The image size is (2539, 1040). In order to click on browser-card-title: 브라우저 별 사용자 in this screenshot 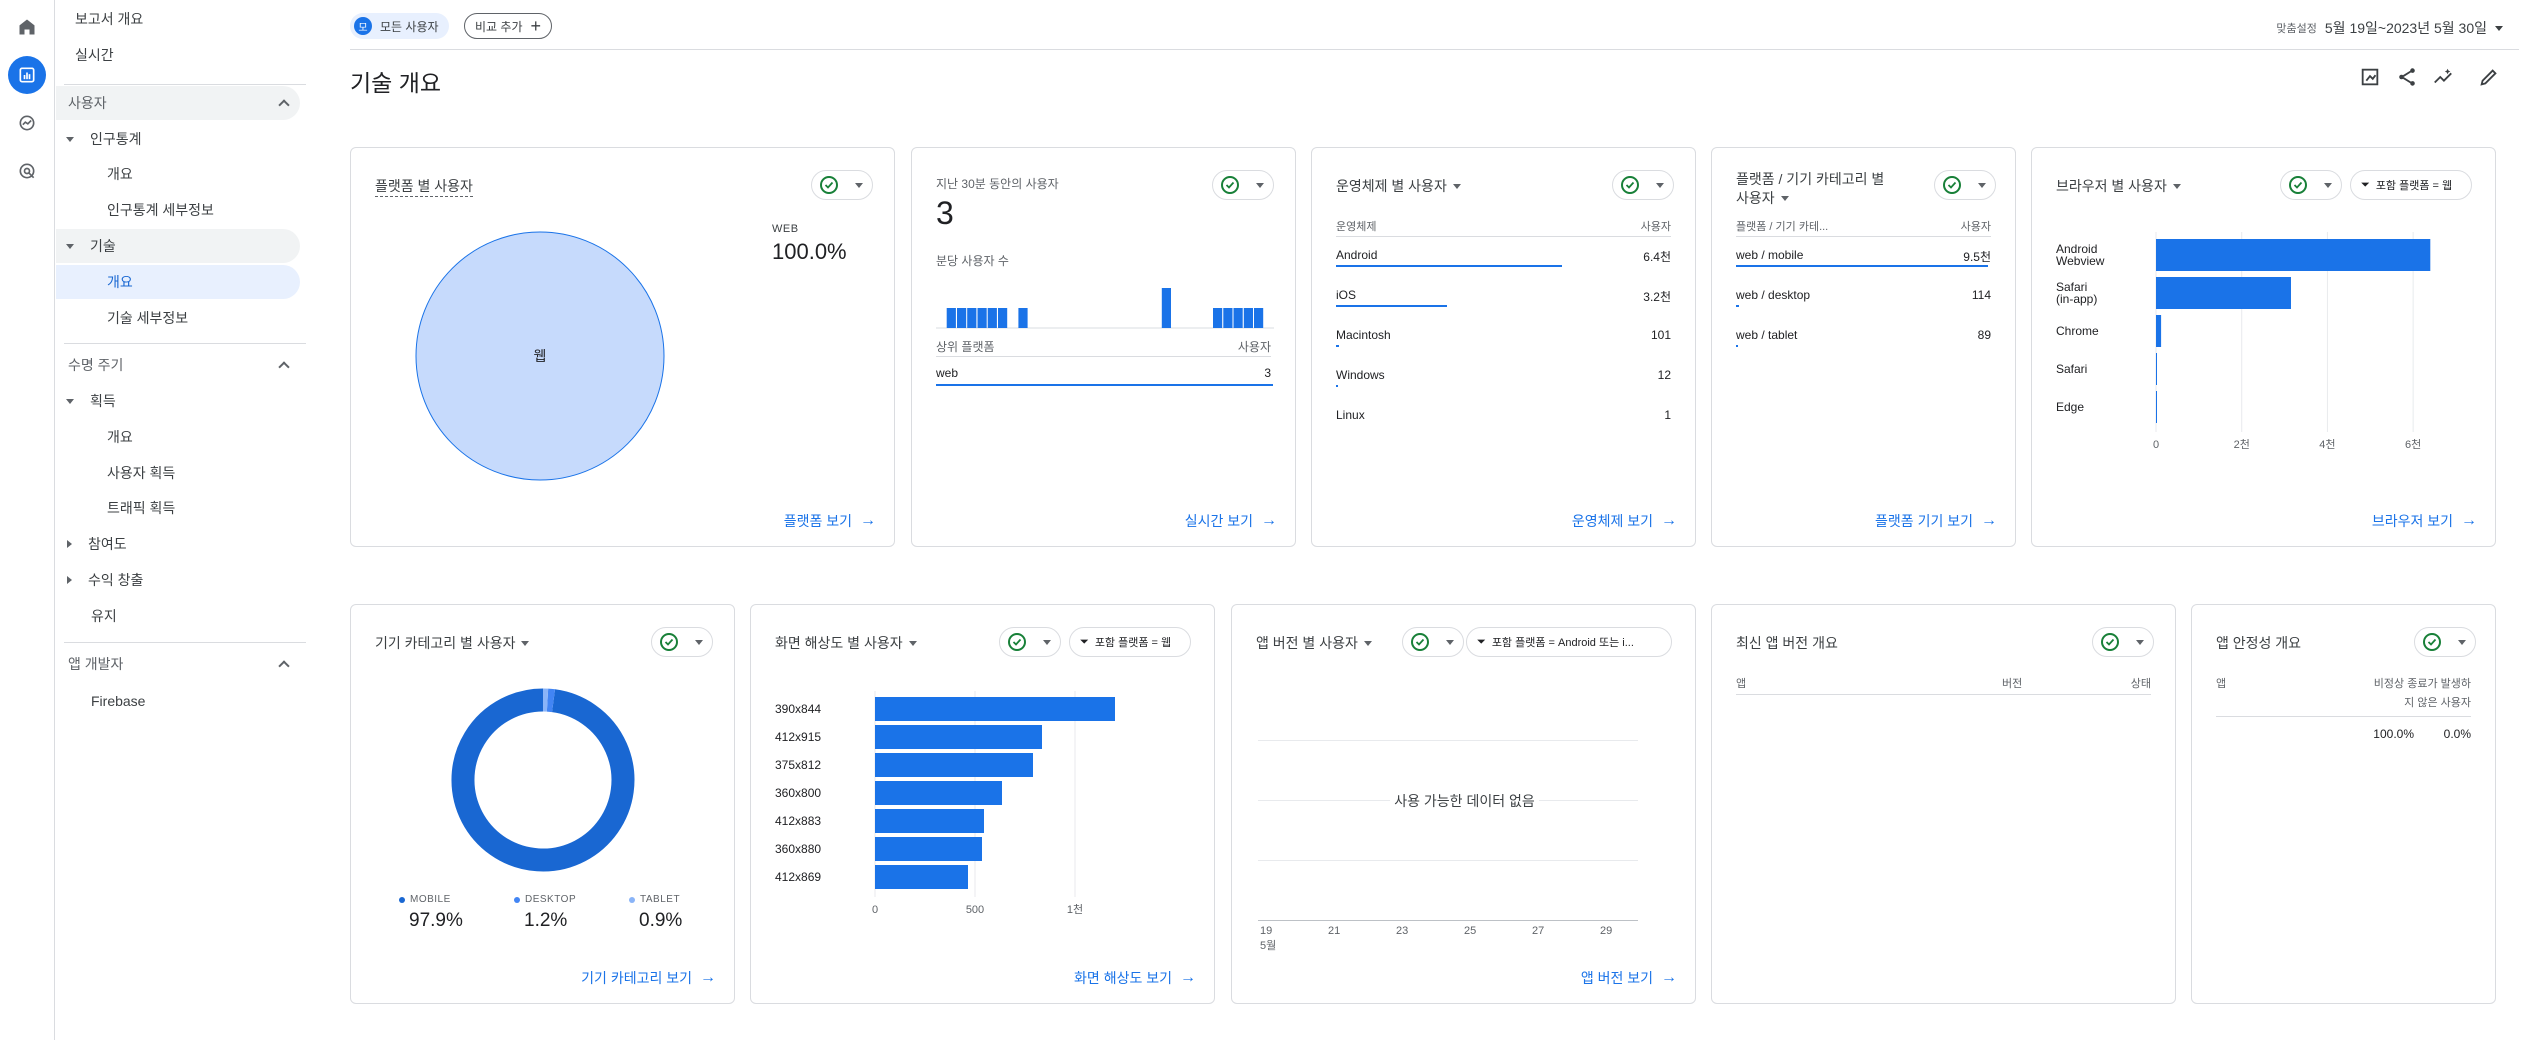, I will do `click(2118, 186)`.